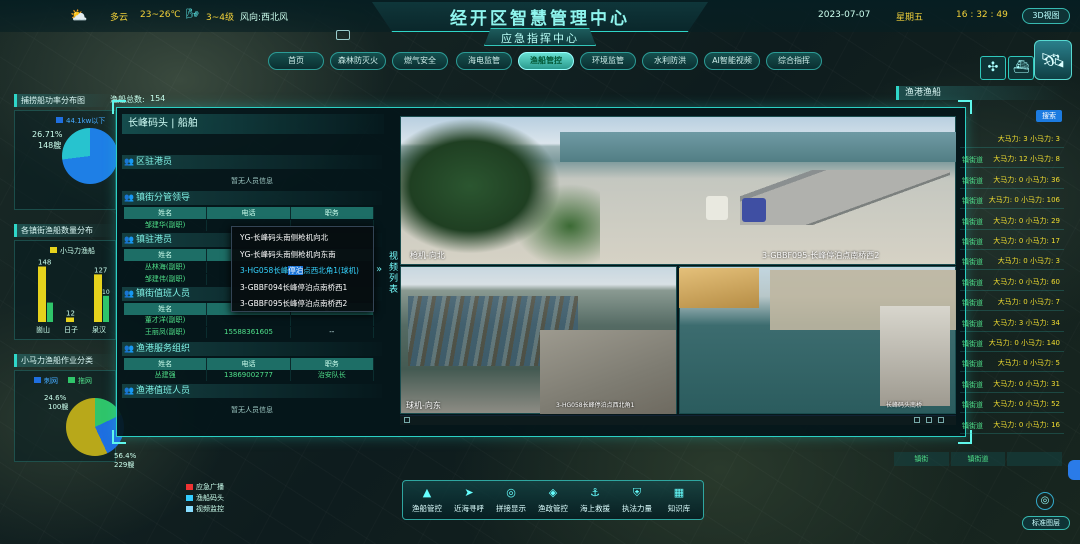 The height and width of the screenshot is (544, 1080). Describe the element at coordinates (296, 61) in the screenshot. I see `nav-tab: 首页` at that location.